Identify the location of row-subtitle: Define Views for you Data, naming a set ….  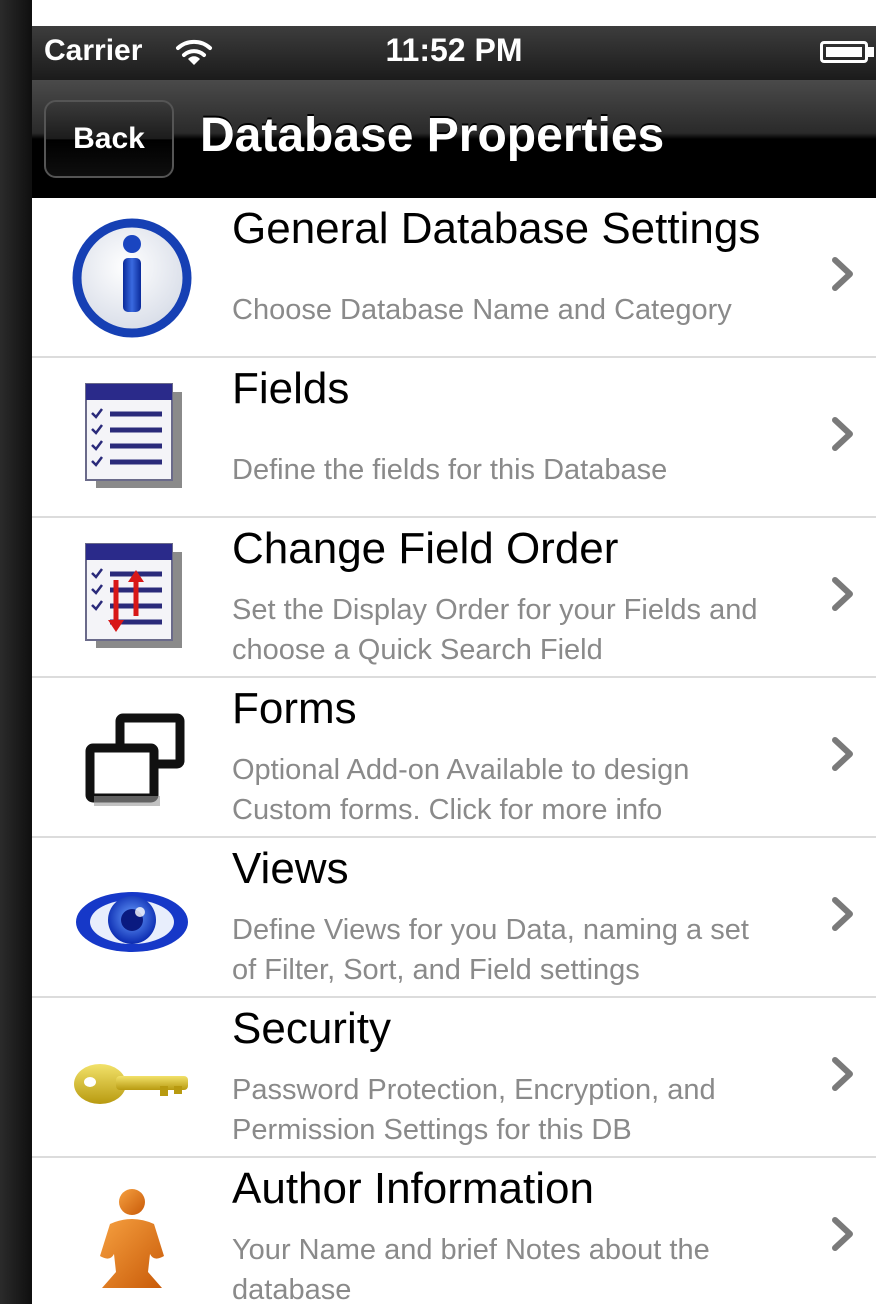
(490, 950).